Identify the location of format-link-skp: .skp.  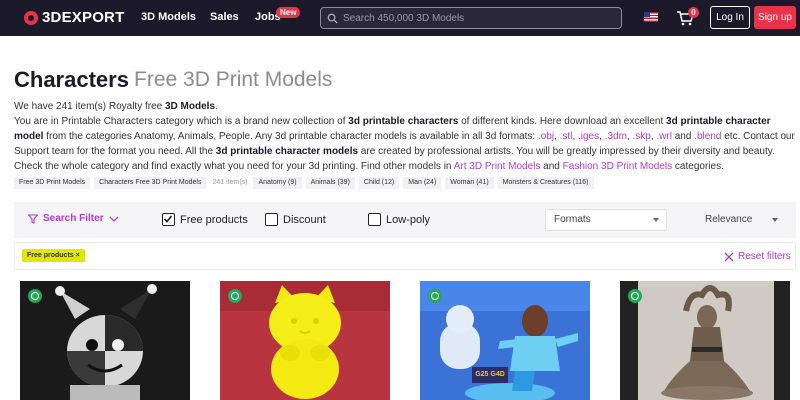
(641, 136).